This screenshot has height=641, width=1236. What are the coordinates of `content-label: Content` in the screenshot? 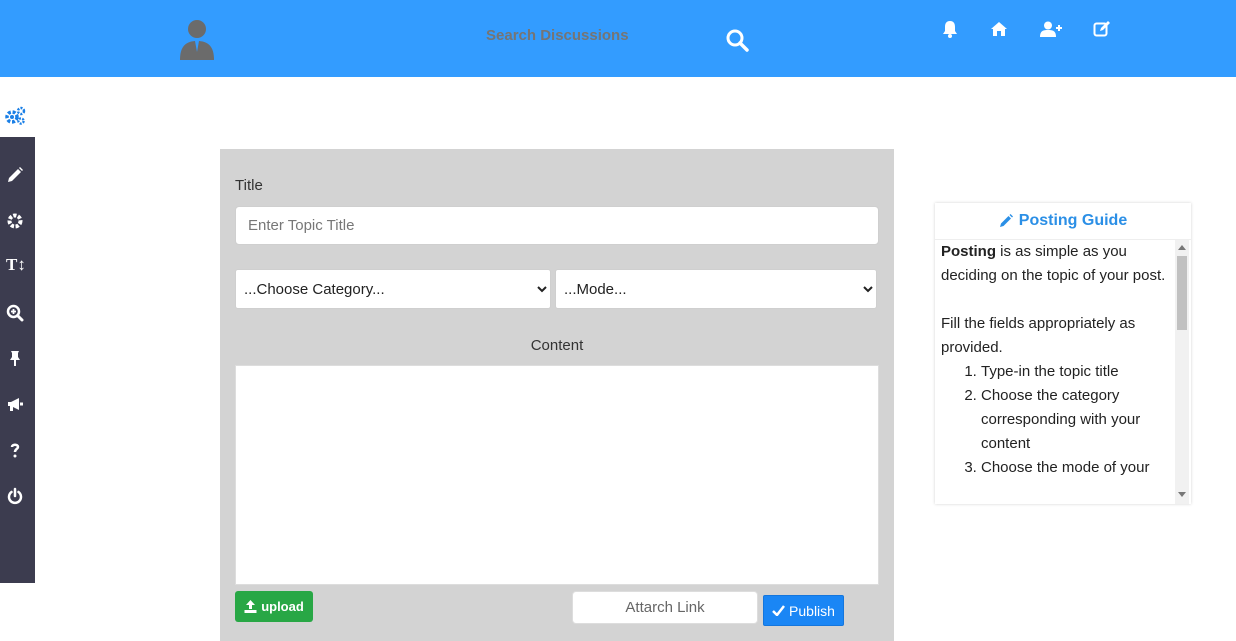 It's located at (557, 345).